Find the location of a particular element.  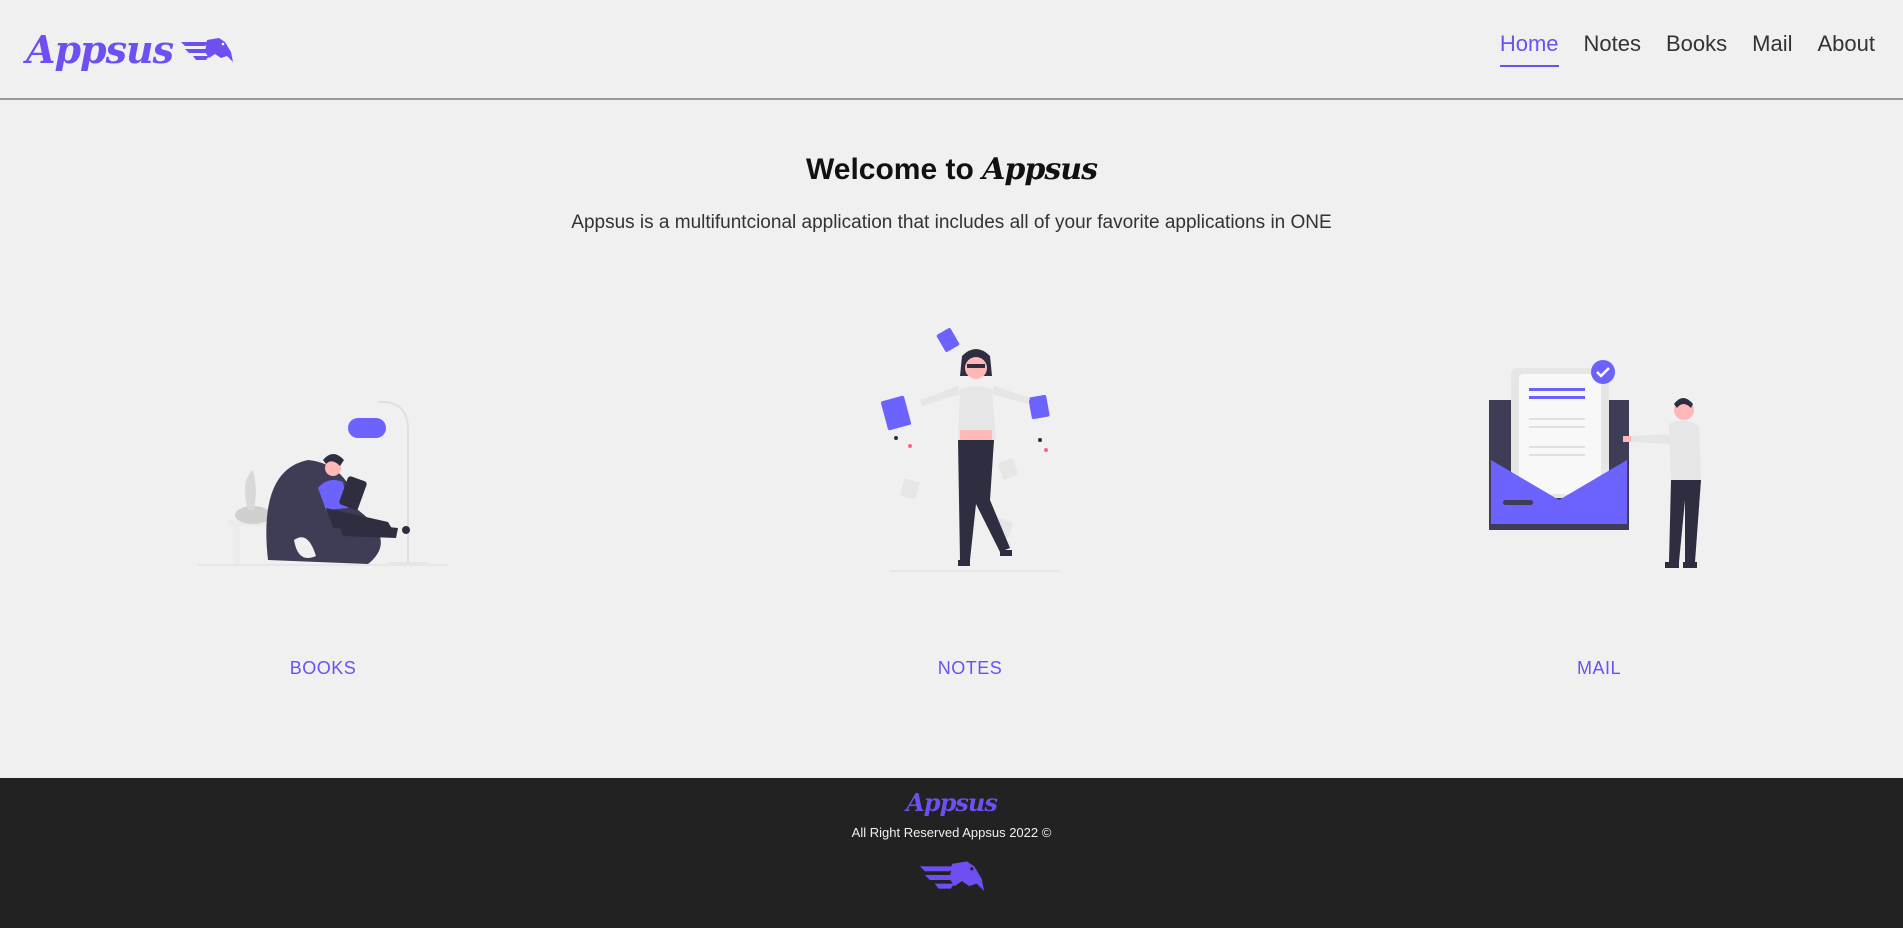

main-nav: Home Notes Books Mail About is located at coordinates (1687, 49).